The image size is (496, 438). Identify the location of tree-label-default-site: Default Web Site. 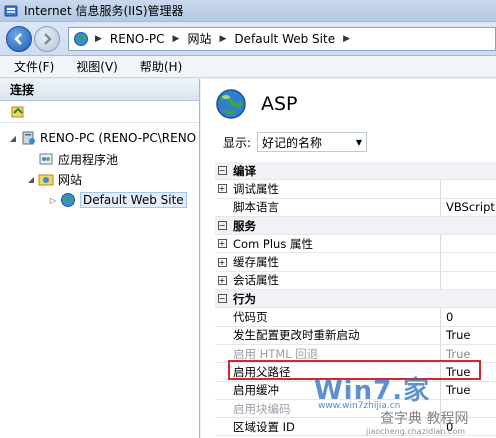
(133, 200).